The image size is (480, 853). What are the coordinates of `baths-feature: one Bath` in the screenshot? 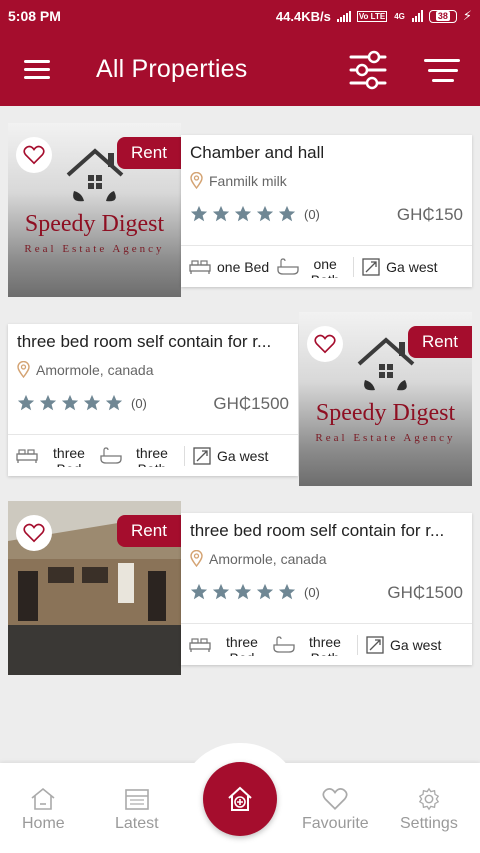 It's located at (311, 267).